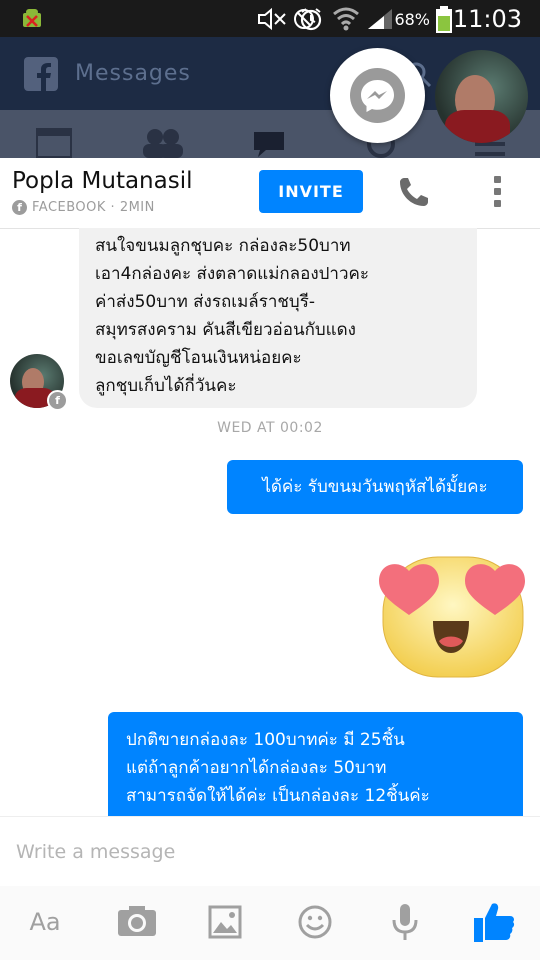  Describe the element at coordinates (346, 19) in the screenshot. I see `wifi-icon` at that location.